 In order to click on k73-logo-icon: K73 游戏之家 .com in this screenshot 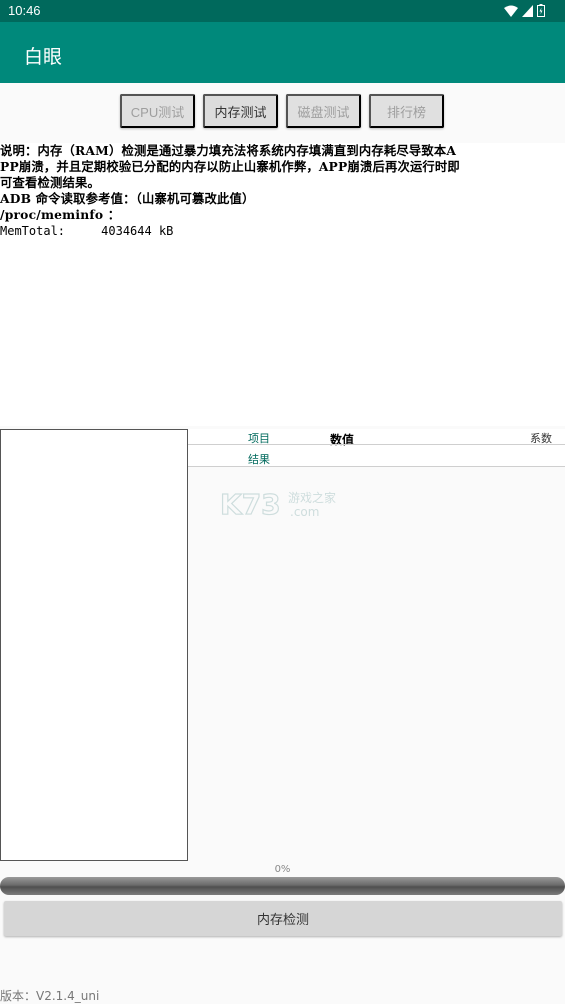, I will do `click(277, 504)`.